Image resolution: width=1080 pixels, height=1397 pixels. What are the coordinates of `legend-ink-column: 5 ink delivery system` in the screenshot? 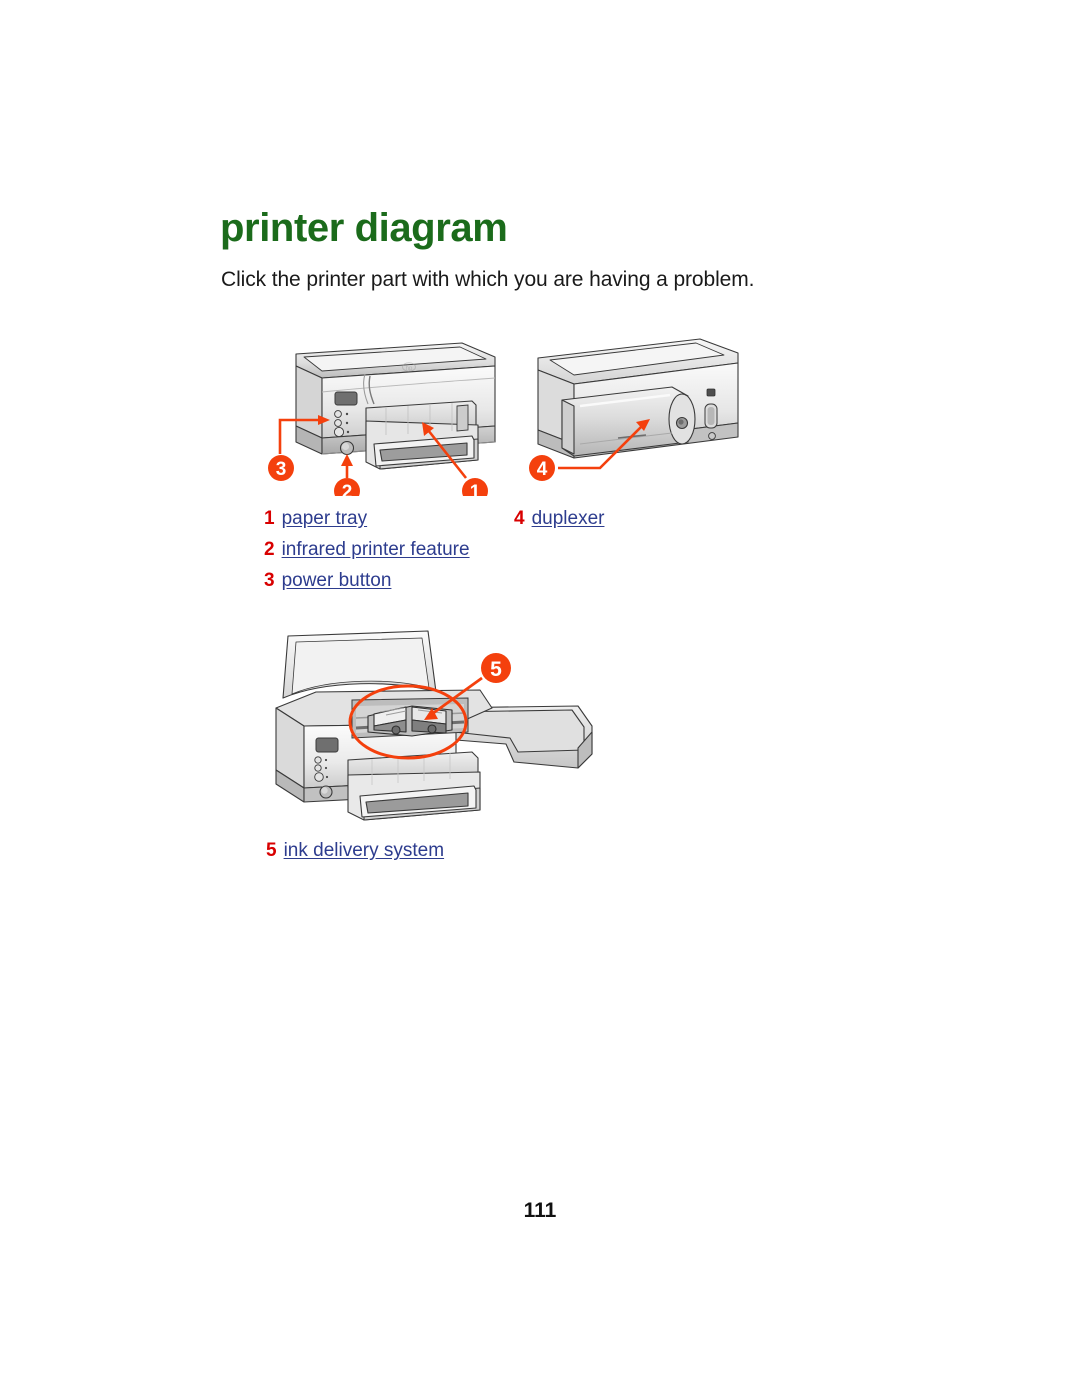 It's located at (355, 850).